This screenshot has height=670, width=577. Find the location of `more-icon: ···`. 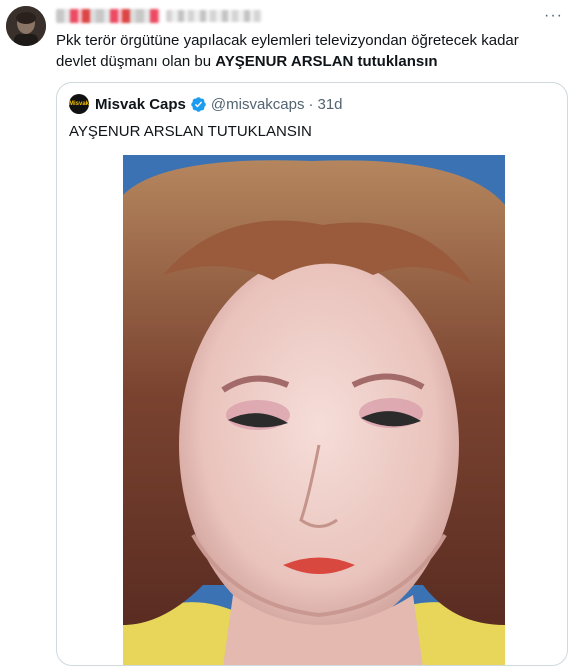

more-icon: ··· is located at coordinates (553, 15).